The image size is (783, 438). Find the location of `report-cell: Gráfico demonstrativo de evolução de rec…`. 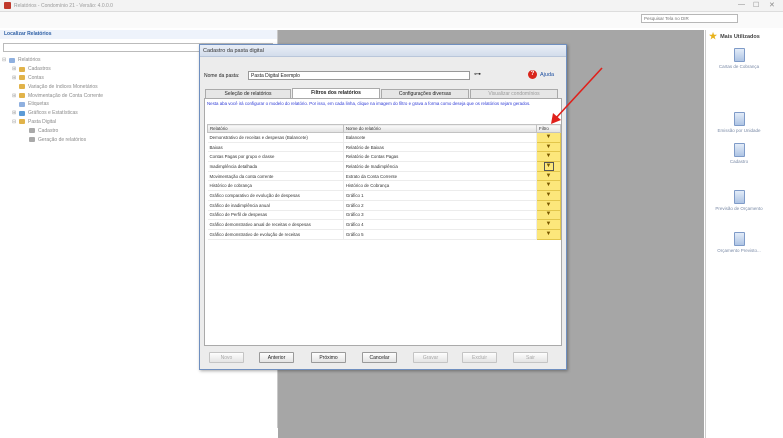

report-cell: Gráfico demonstrativo de evolução de rec… is located at coordinates (275, 234).